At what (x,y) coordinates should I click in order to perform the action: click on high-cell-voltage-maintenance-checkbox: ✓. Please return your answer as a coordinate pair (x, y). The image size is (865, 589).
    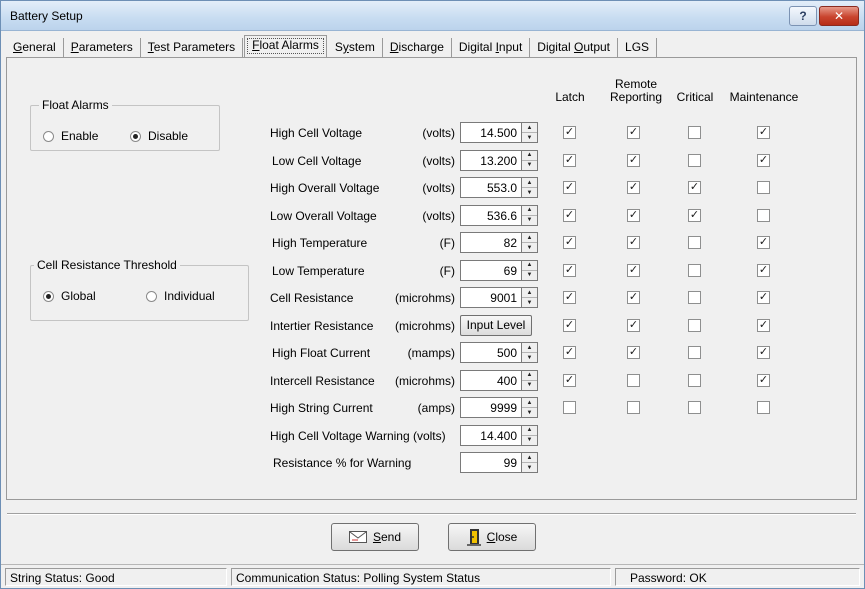
    Looking at the image, I should click on (763, 132).